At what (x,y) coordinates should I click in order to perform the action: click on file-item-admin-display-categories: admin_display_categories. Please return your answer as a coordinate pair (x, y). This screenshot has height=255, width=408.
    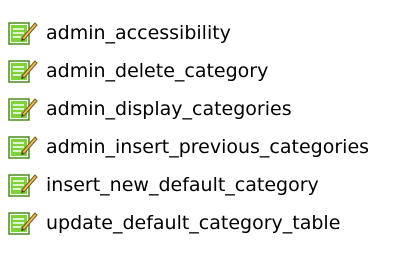
    Looking at the image, I should click on (206, 109).